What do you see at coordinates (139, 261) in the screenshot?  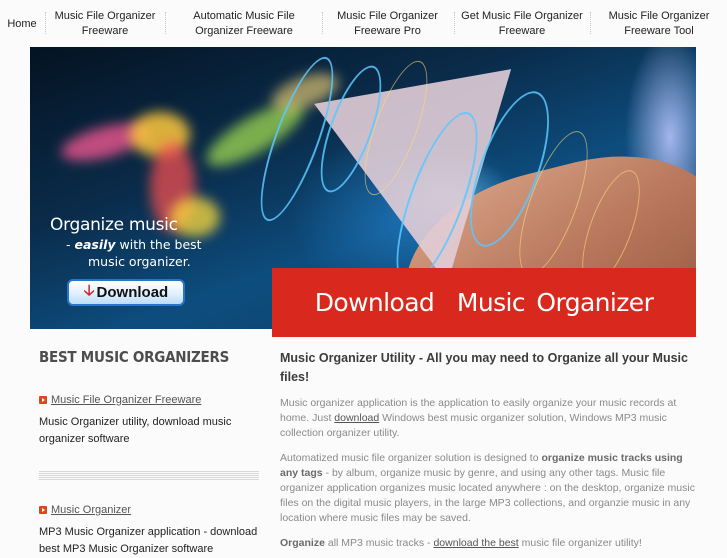 I see `banner-subline-2: music organizer.` at bounding box center [139, 261].